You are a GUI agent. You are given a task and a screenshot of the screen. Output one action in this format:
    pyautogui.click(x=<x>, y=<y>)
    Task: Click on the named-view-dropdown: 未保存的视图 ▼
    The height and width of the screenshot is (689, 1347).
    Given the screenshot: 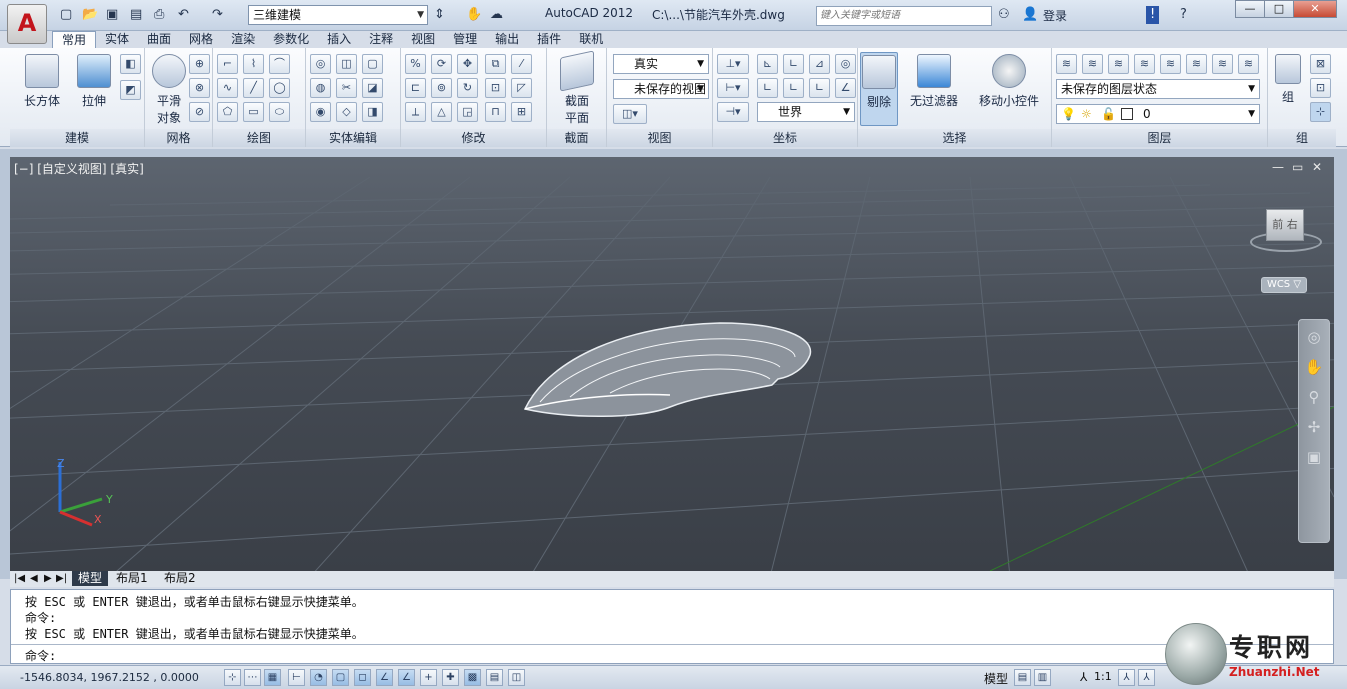 What is the action you would take?
    pyautogui.click(x=661, y=89)
    